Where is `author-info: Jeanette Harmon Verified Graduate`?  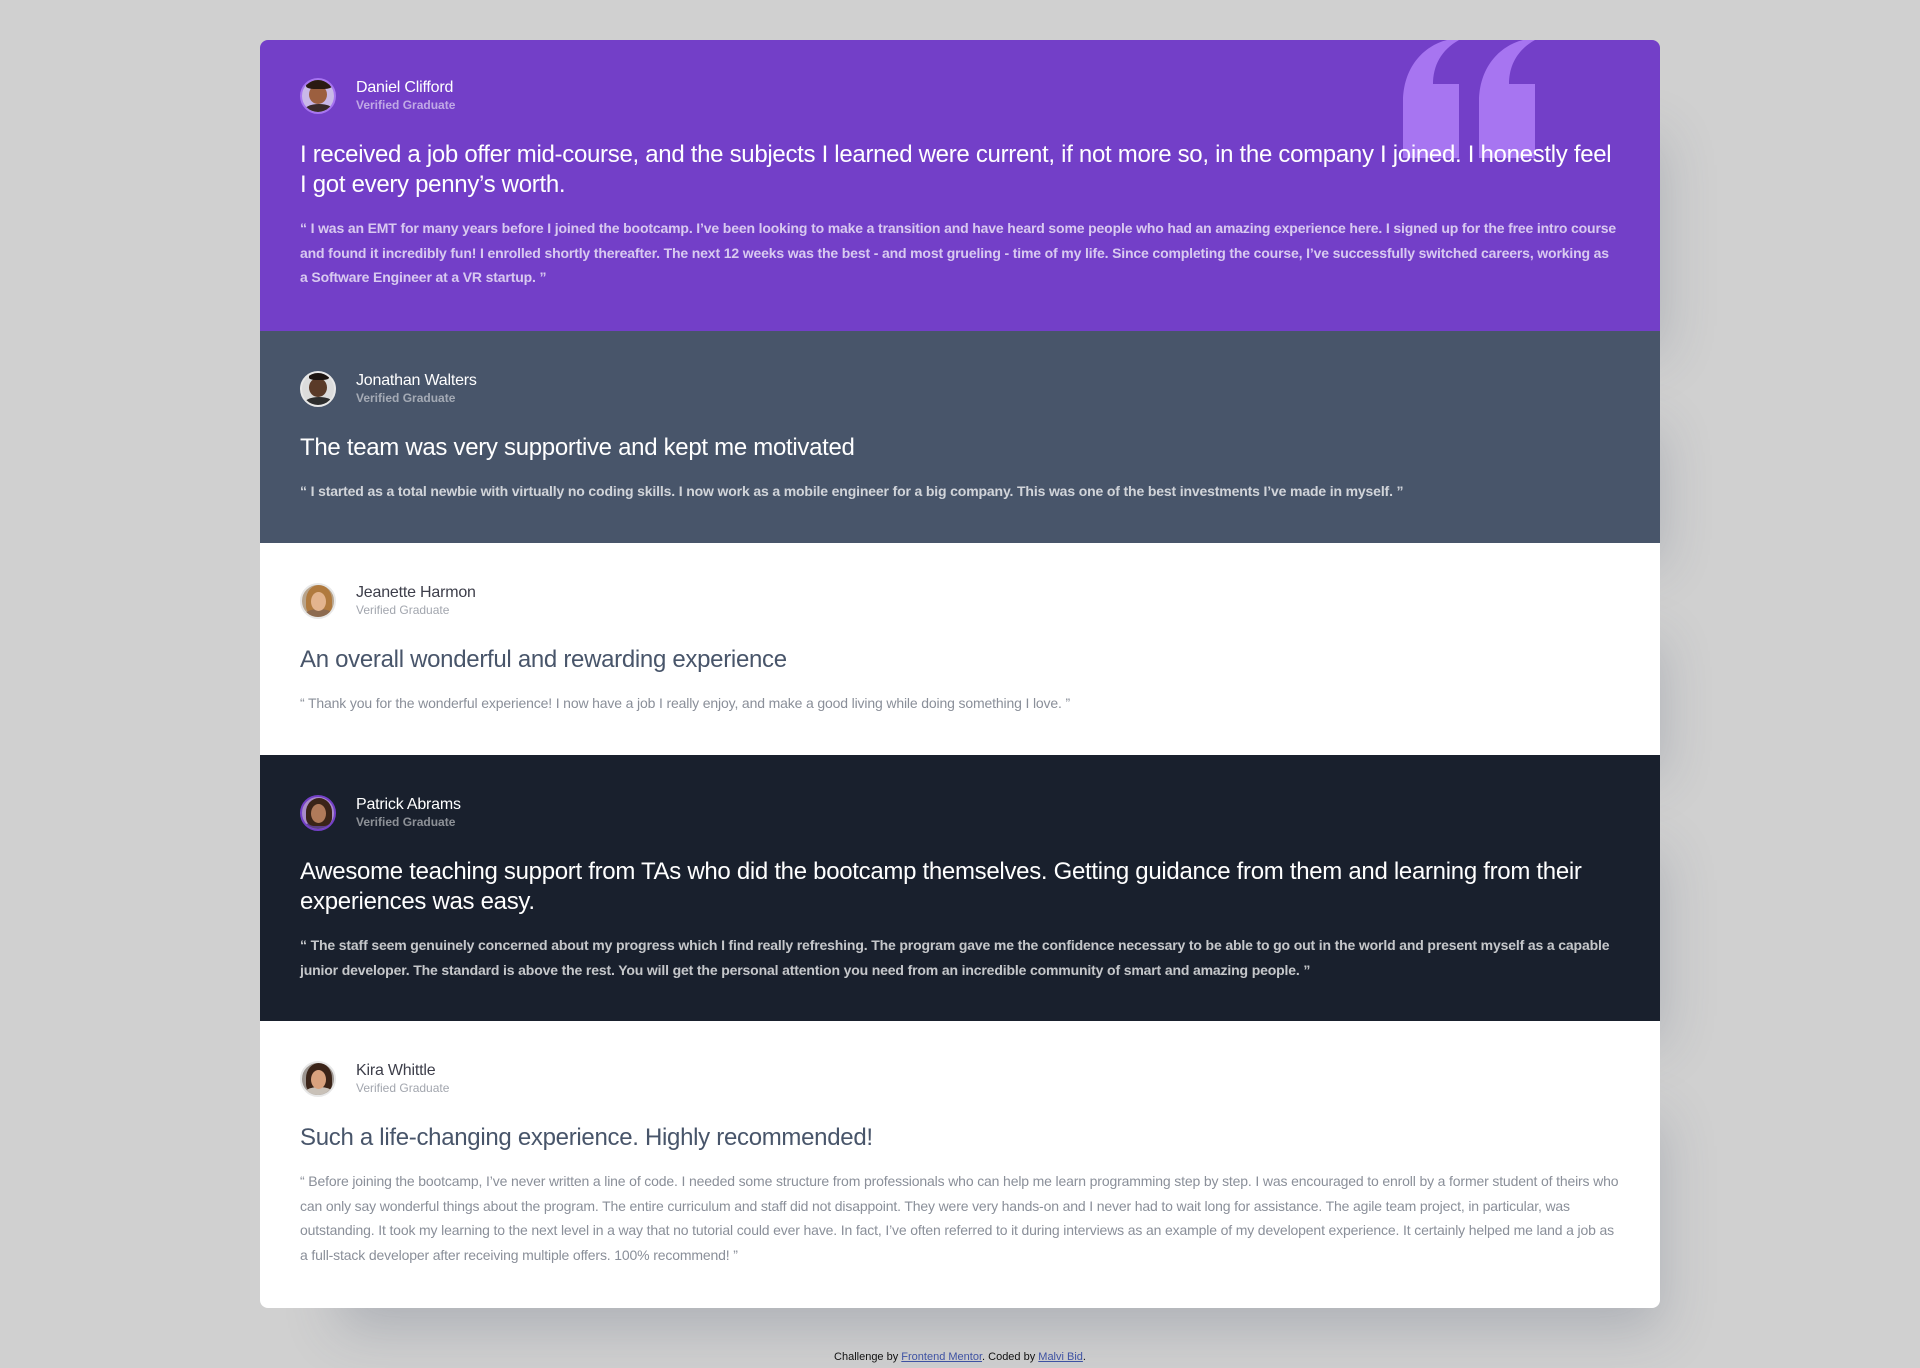 author-info: Jeanette Harmon Verified Graduate is located at coordinates (416, 601).